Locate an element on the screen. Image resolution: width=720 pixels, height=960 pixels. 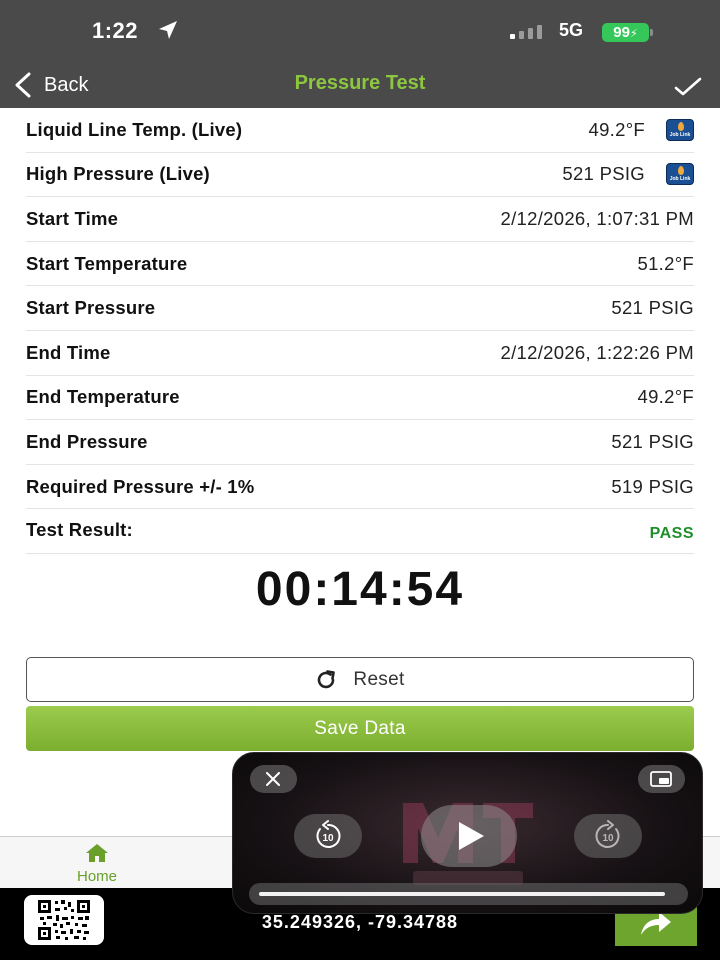
close-icon is located at coordinates (273, 779).